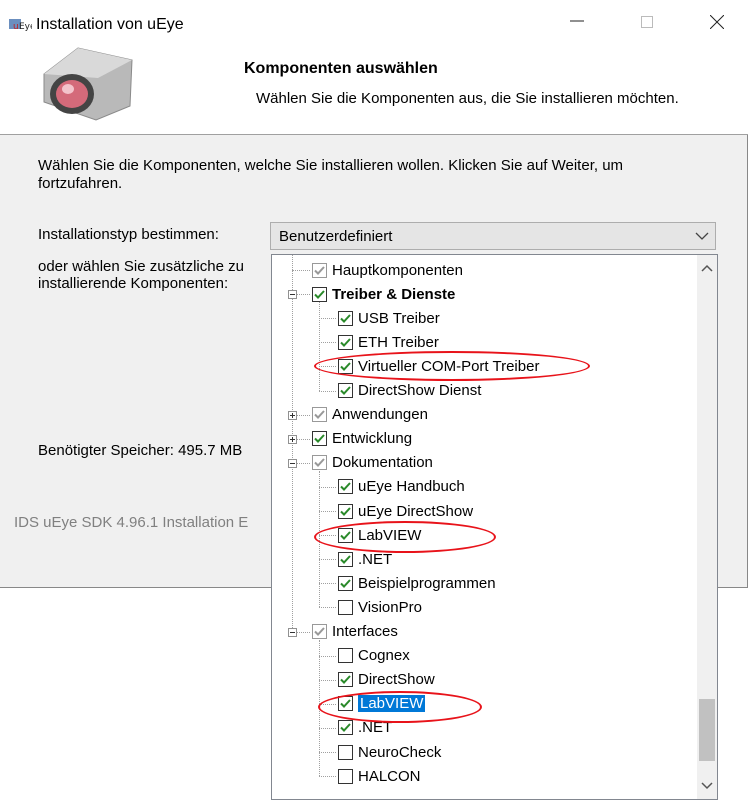 The width and height of the screenshot is (748, 801). What do you see at coordinates (16, 27) in the screenshot?
I see `svg-text: u` at bounding box center [16, 27].